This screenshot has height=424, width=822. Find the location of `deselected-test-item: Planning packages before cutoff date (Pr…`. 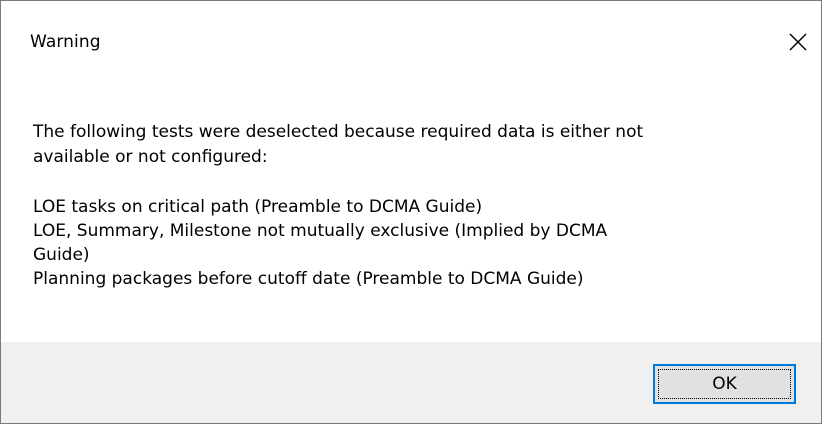

deselected-test-item: Planning packages before cutoff date (Pr… is located at coordinates (308, 279).